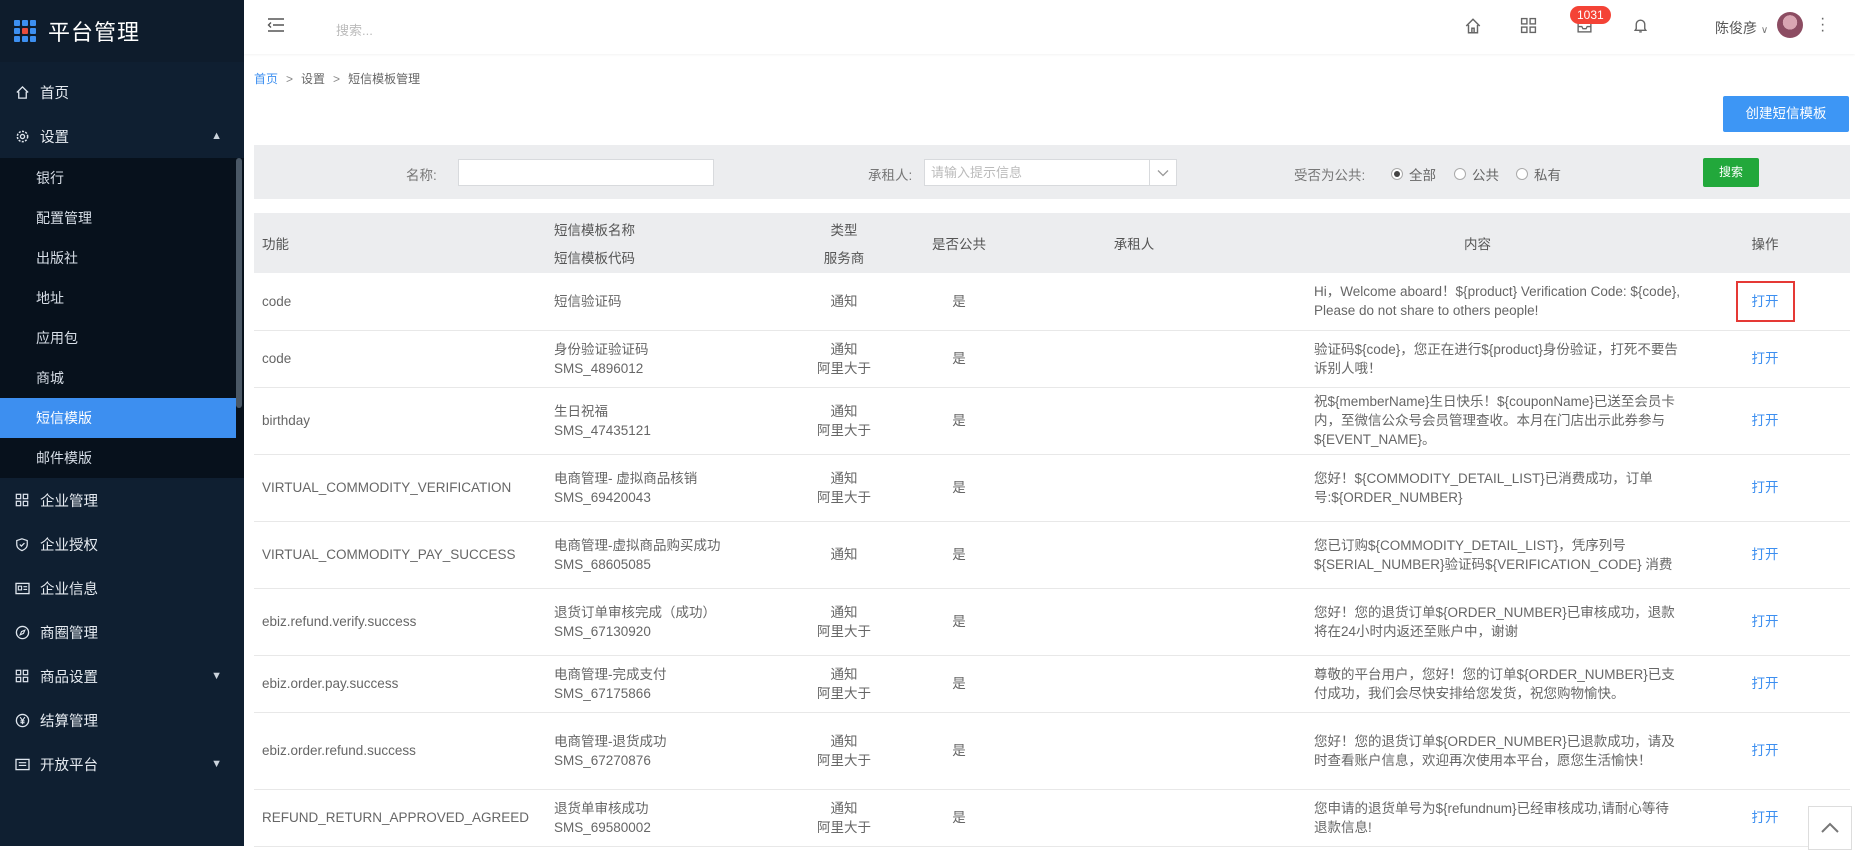 Image resolution: width=1855 pixels, height=850 pixels. What do you see at coordinates (122, 136) in the screenshot?
I see `sidebar-item-settings: 设置 ▲` at bounding box center [122, 136].